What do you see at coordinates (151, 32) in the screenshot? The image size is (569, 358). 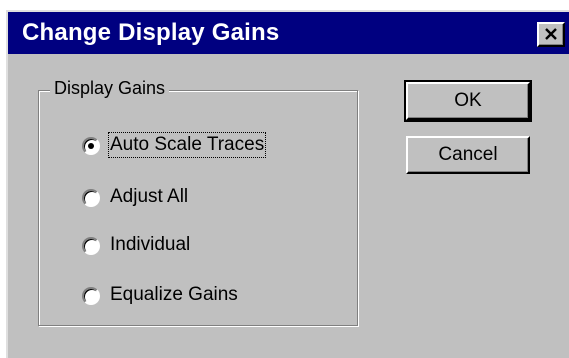 I see `dialog-title: Change Display Gains` at bounding box center [151, 32].